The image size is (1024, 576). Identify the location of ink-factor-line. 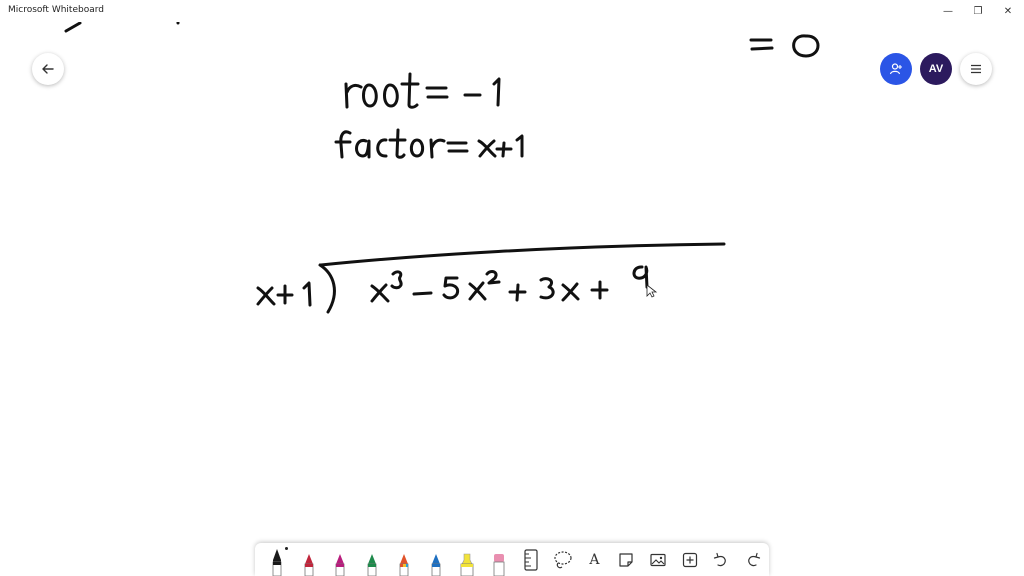
(429, 143).